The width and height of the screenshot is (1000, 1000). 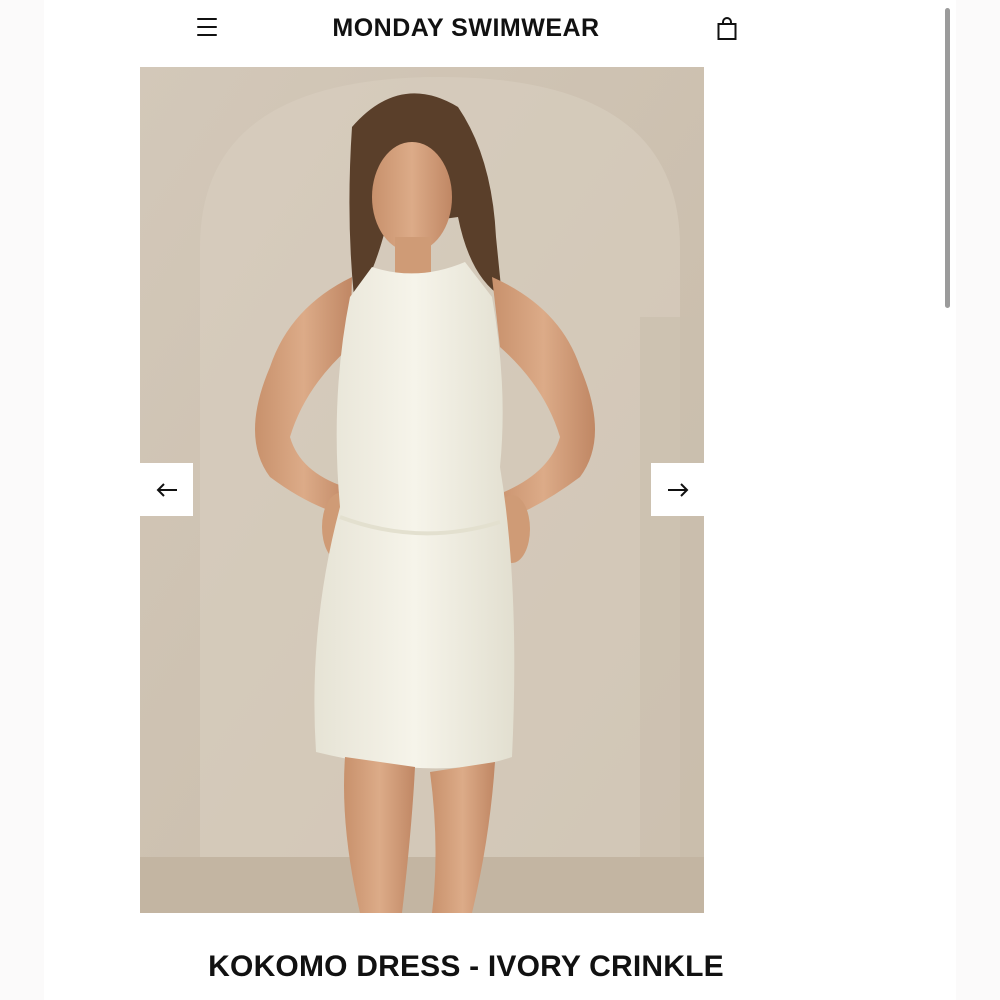 I want to click on arrow-right-icon, so click(x=677, y=489).